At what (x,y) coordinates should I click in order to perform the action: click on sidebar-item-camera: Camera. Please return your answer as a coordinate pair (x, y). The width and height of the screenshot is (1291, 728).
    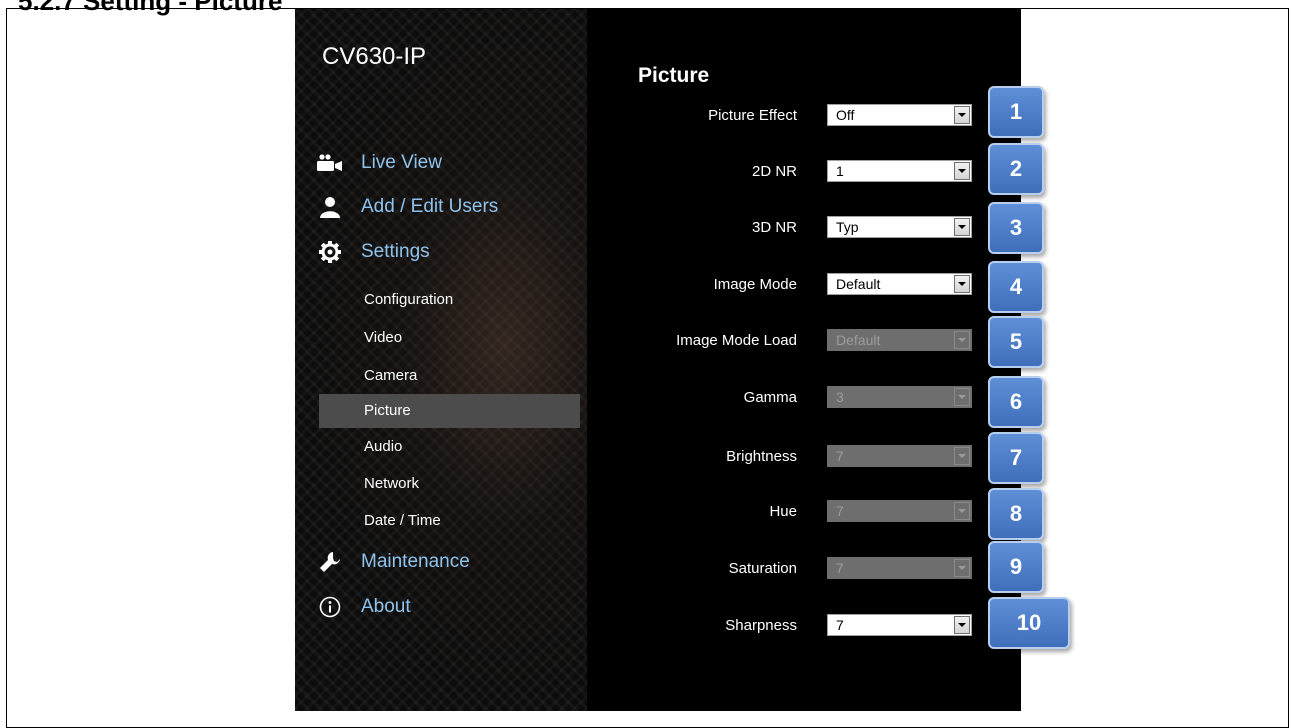
    Looking at the image, I should click on (449, 376).